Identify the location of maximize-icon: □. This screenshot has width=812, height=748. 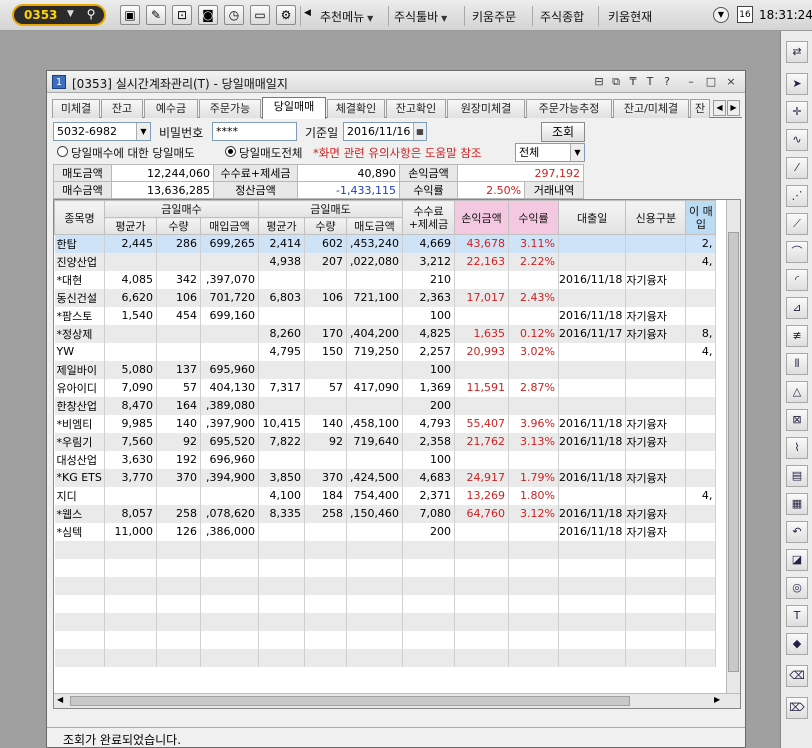
(711, 81).